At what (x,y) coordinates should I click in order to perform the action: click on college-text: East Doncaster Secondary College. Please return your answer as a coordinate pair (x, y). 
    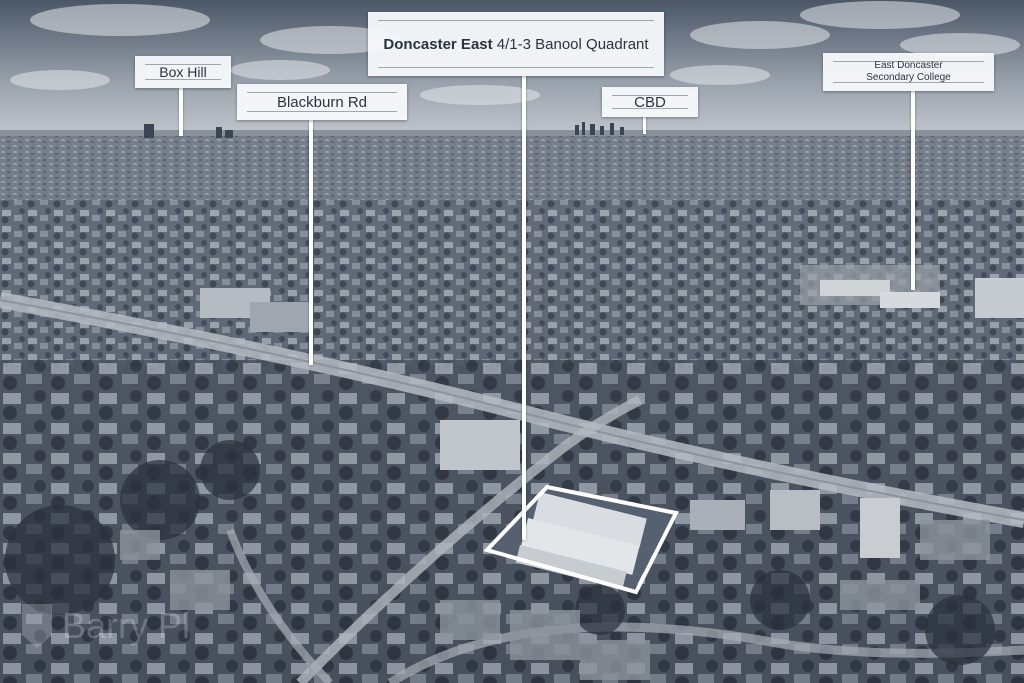
    Looking at the image, I should click on (908, 72).